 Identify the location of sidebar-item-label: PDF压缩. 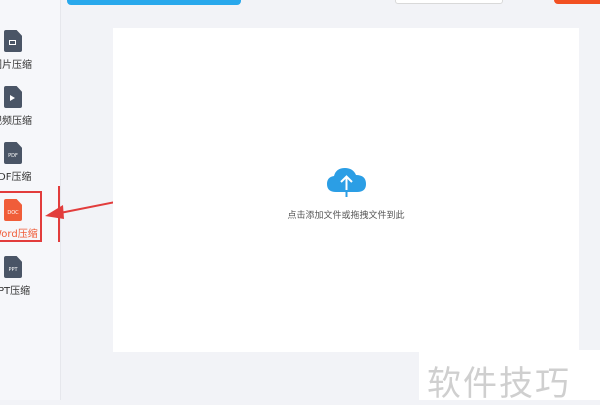
(16, 177).